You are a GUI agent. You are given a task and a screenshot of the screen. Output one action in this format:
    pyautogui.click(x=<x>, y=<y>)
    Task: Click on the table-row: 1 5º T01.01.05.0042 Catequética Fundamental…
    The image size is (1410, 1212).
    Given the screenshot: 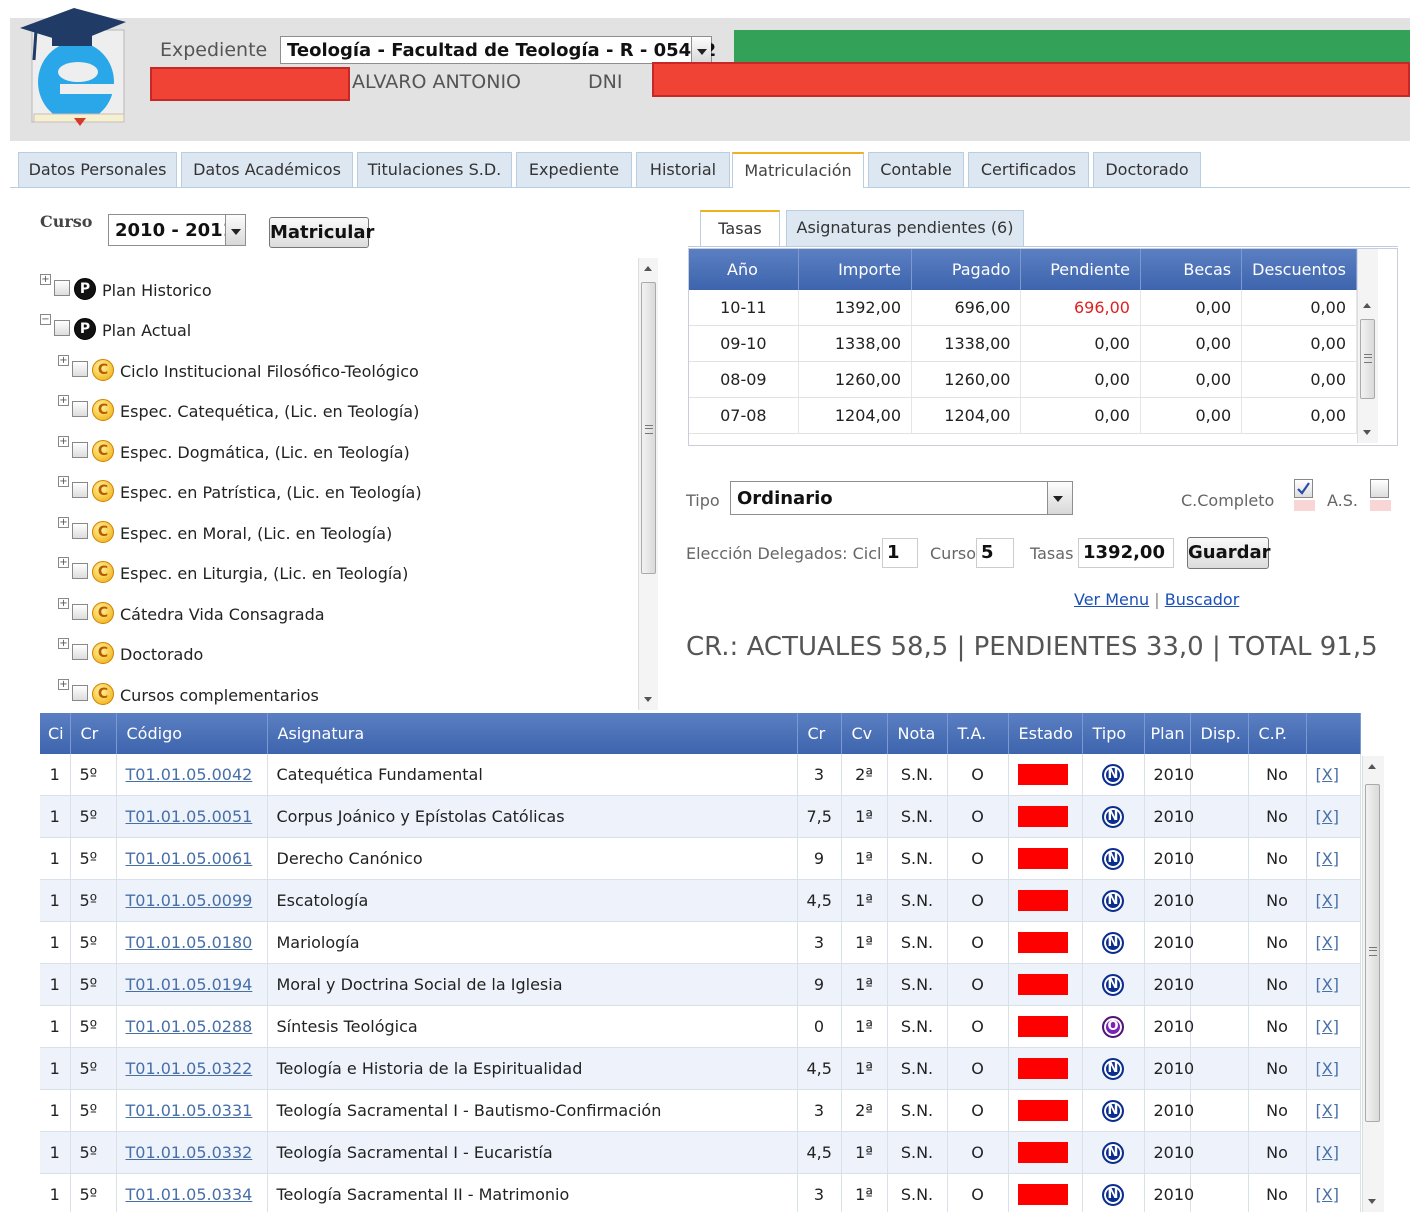 What is the action you would take?
    pyautogui.click(x=700, y=775)
    